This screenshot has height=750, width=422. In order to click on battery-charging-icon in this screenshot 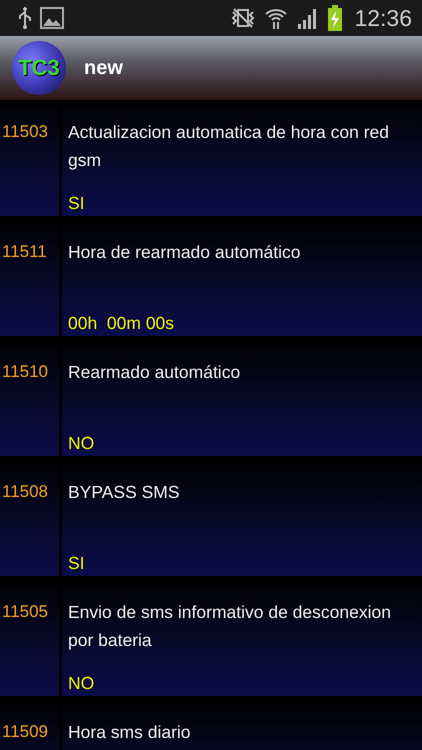, I will do `click(335, 18)`.